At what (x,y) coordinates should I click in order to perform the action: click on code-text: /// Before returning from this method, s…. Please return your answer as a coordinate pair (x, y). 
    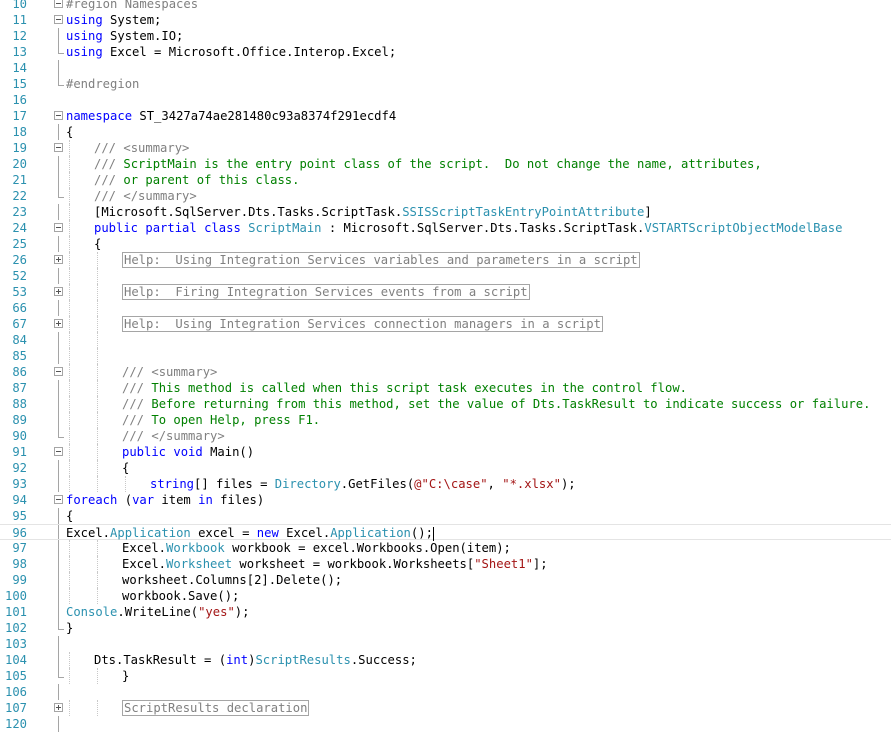
    Looking at the image, I should click on (496, 404).